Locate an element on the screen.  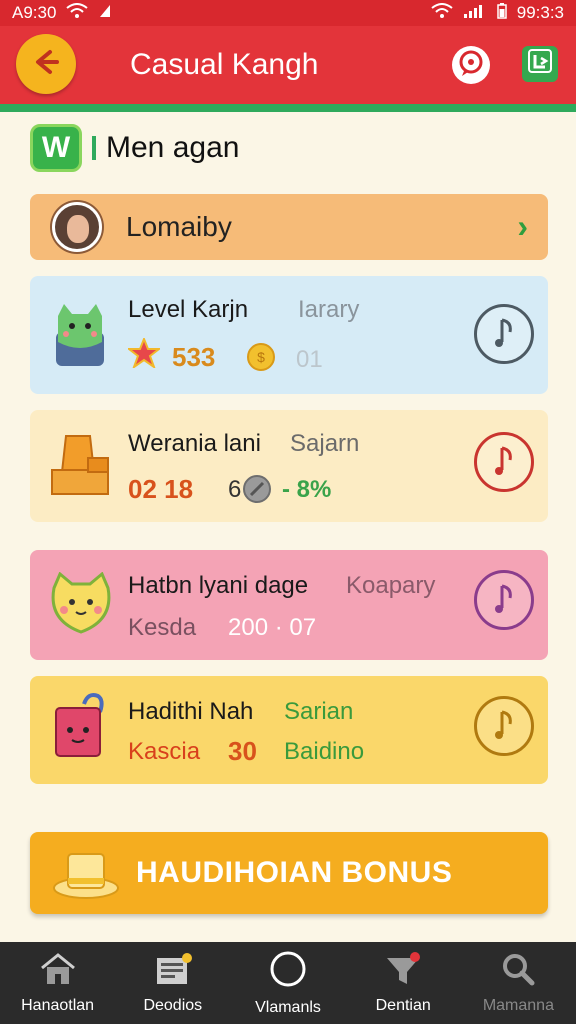
card-secondary-value: 30 is located at coordinates (242, 751).